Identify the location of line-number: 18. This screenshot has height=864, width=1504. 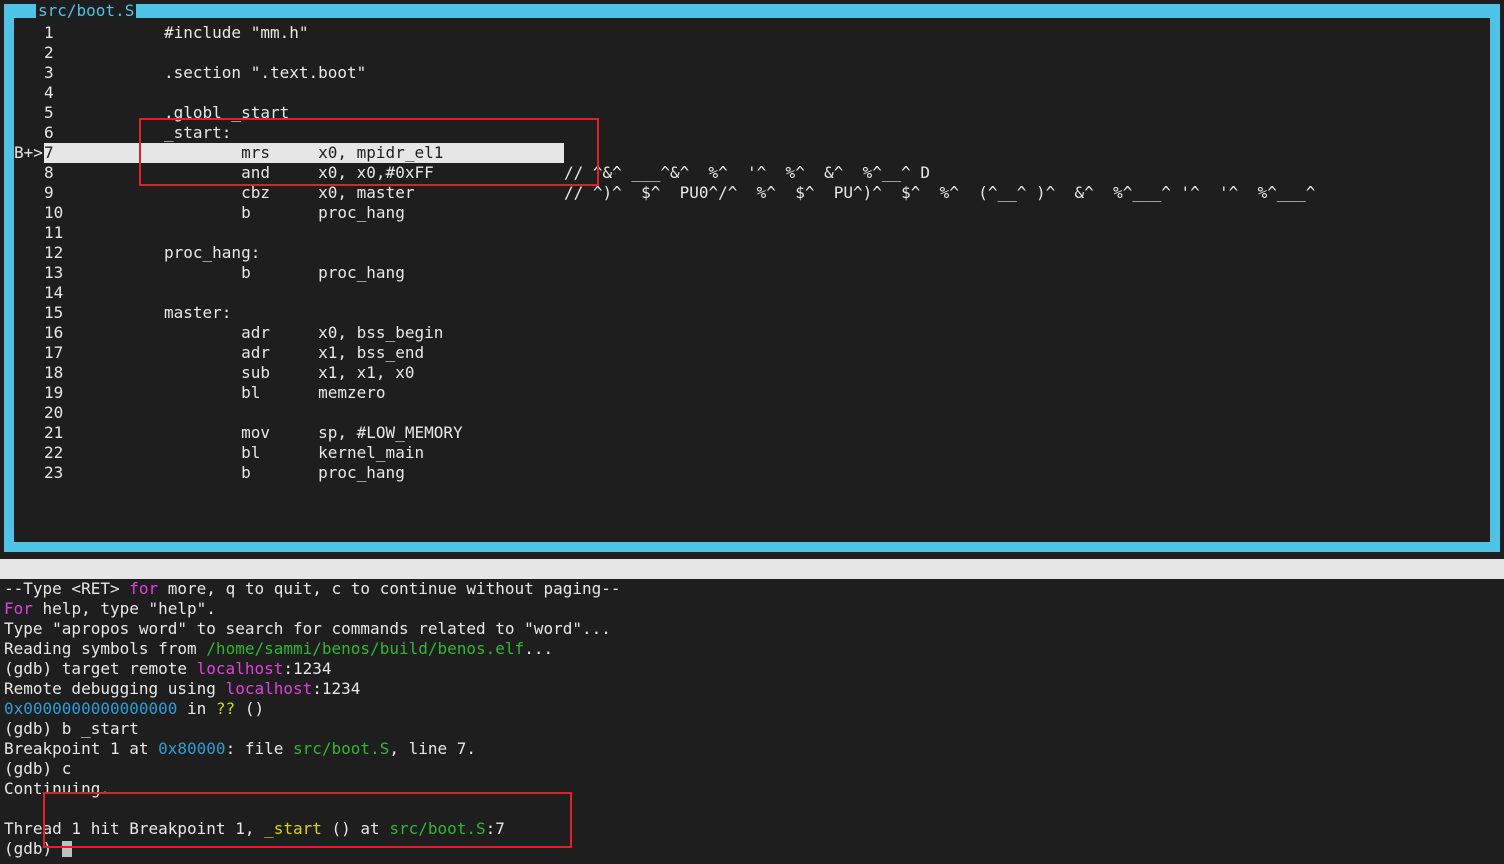
(54, 372).